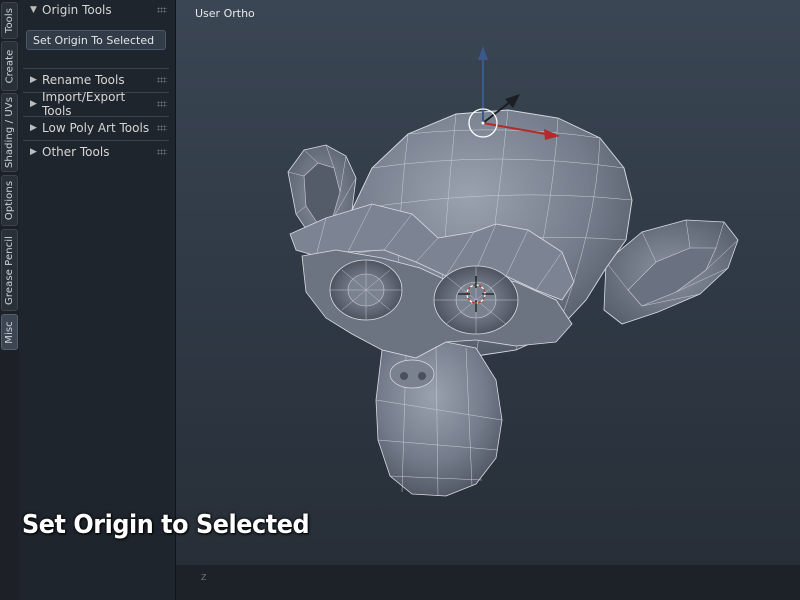  I want to click on other-tools-label: Other Tools, so click(76, 152).